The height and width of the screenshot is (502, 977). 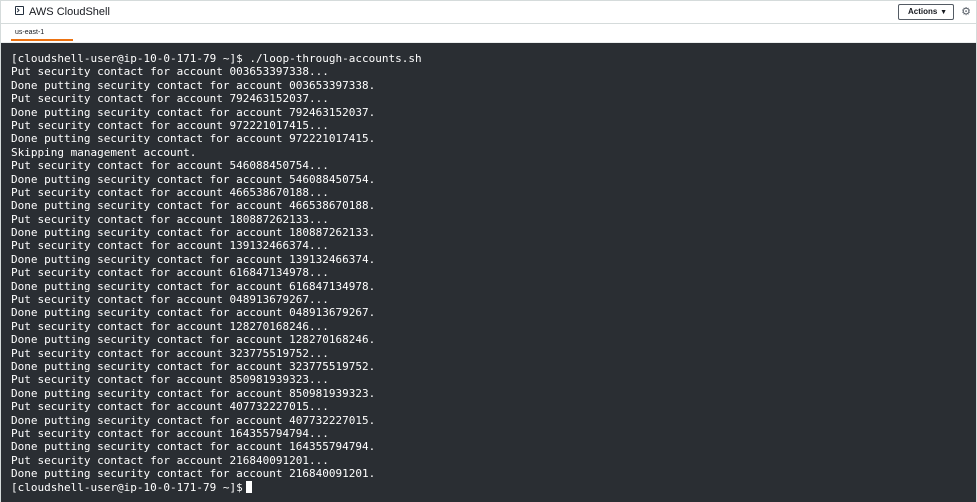 I want to click on terminal-icon, so click(x=19, y=10).